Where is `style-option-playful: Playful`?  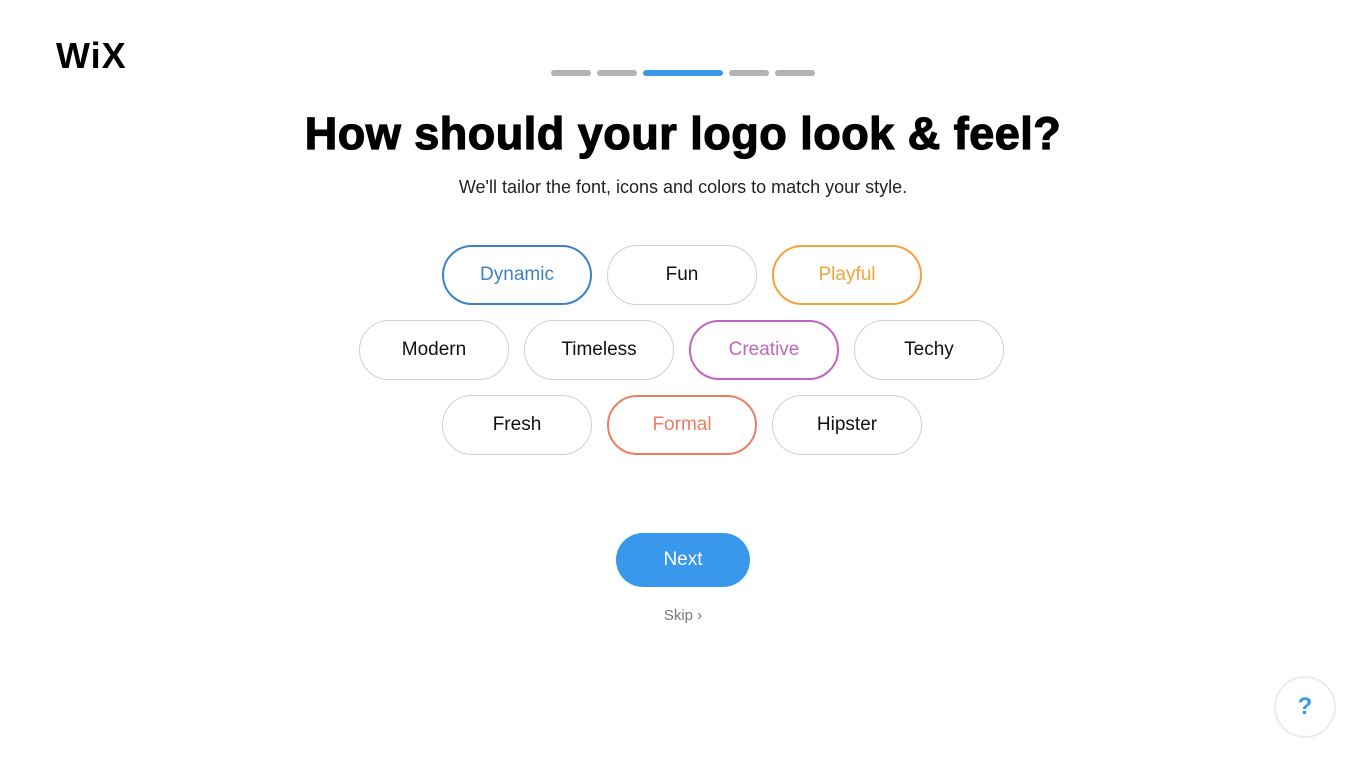
style-option-playful: Playful is located at coordinates (847, 275).